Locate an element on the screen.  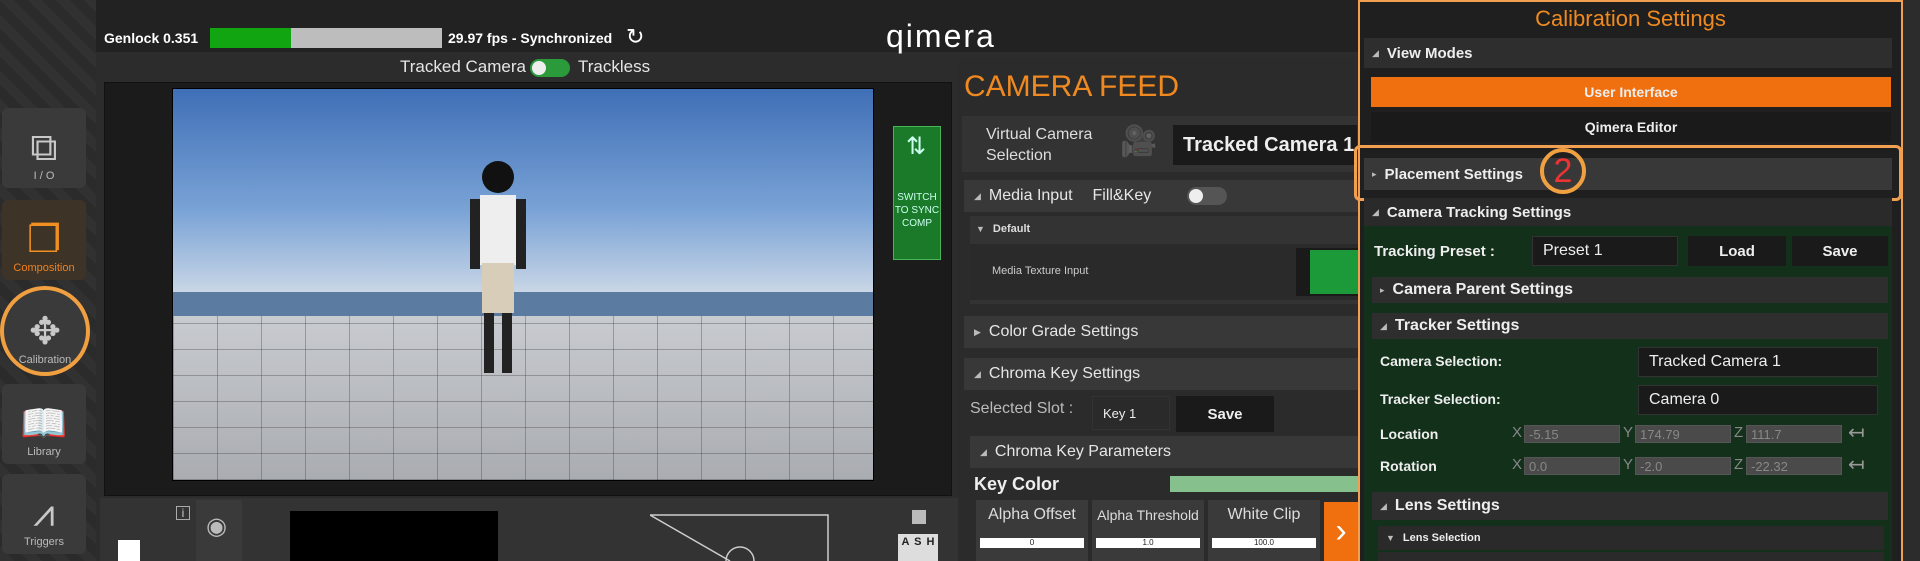
tracker-settings-header: ◢ Tracker Settings is located at coordinates (1630, 326).